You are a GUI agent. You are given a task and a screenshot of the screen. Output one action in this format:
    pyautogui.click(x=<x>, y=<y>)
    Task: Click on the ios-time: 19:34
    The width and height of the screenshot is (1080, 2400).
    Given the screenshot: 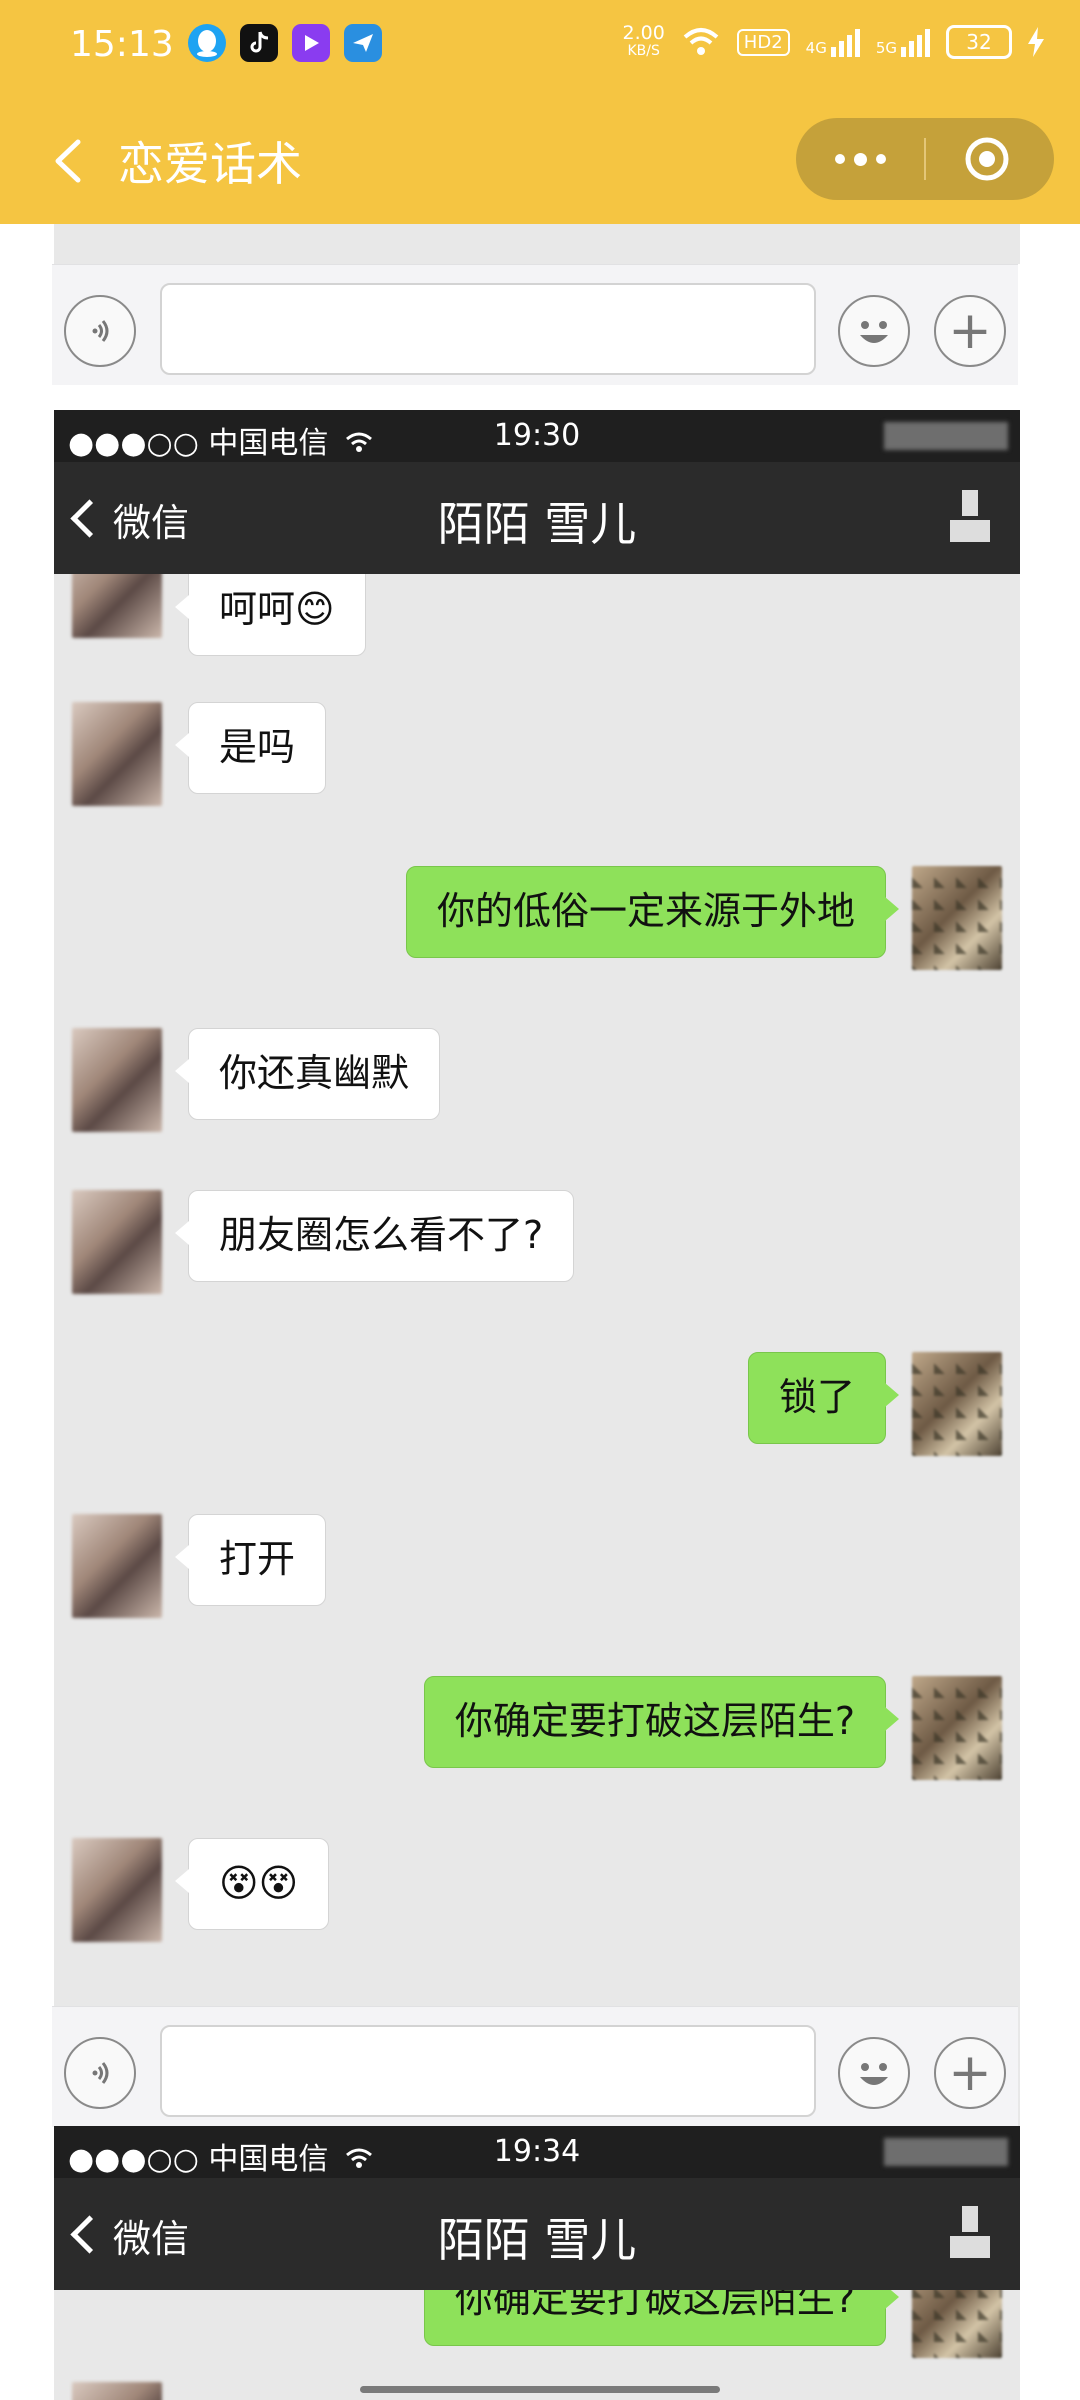 What is the action you would take?
    pyautogui.click(x=537, y=2151)
    